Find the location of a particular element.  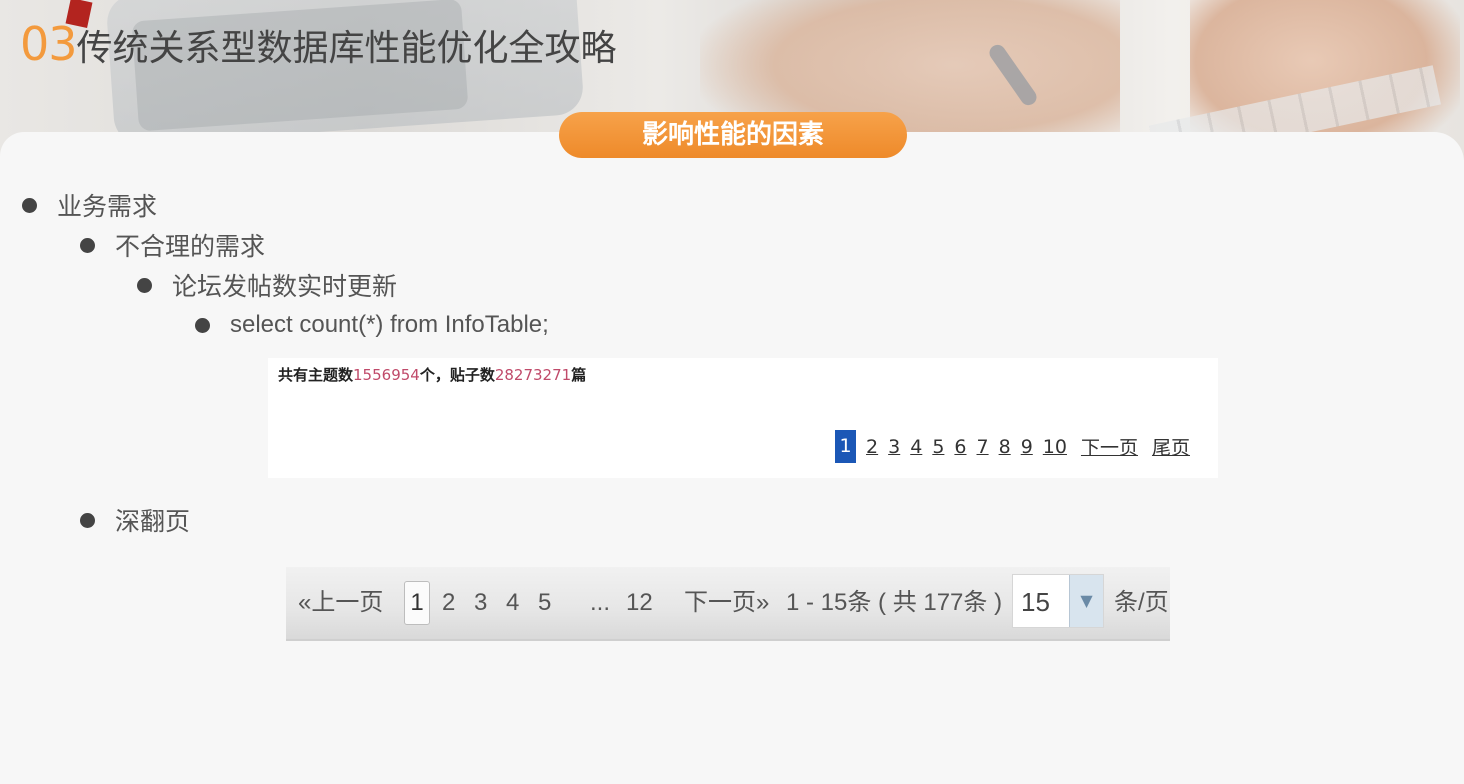

next-page-link: 下一页 is located at coordinates (1109, 446).